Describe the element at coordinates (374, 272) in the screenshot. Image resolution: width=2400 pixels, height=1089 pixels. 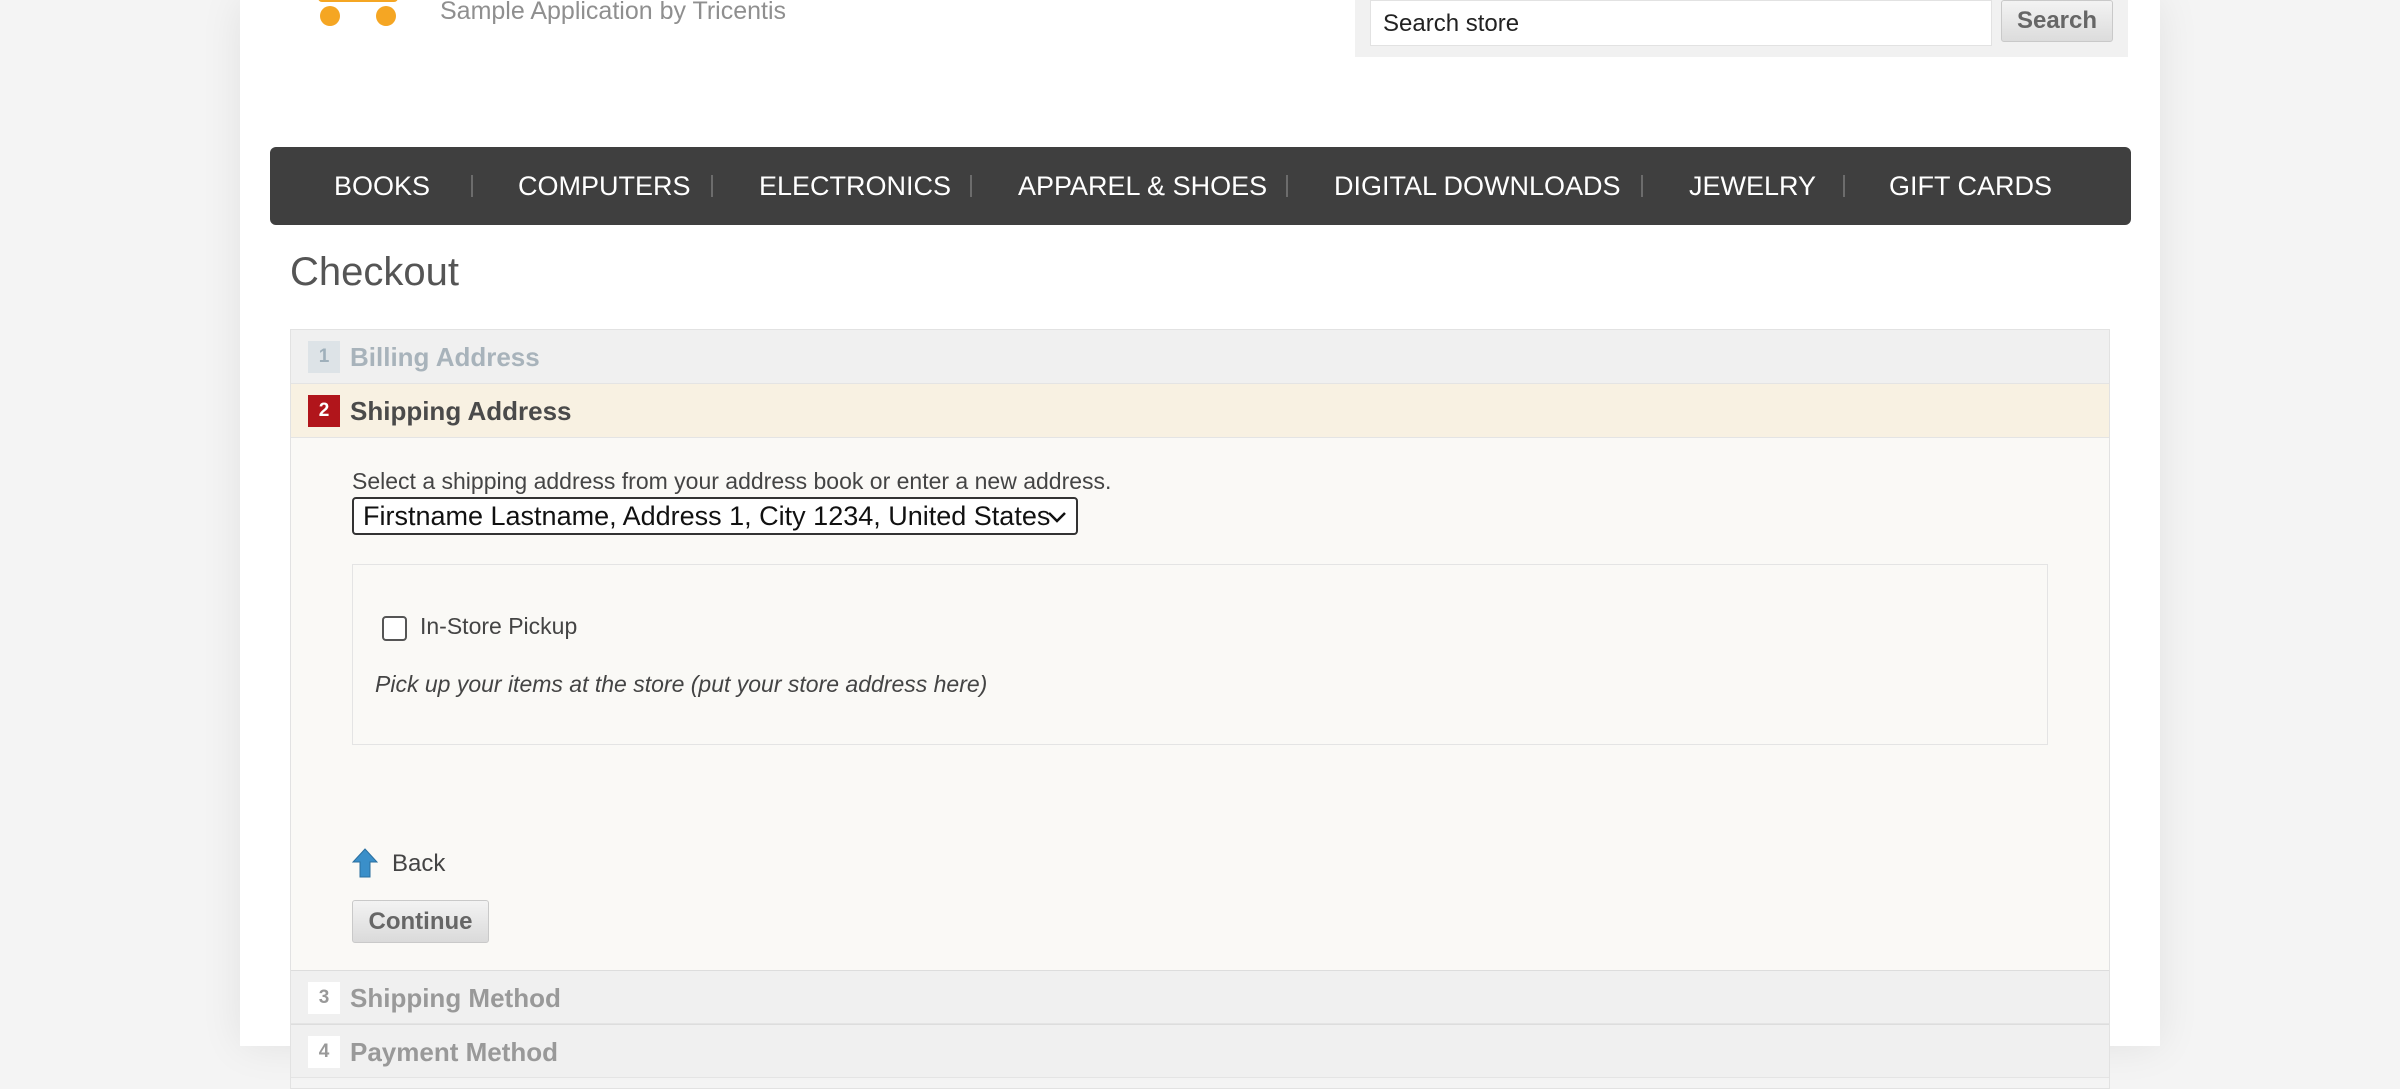
I see `page-title: Checkout` at that location.